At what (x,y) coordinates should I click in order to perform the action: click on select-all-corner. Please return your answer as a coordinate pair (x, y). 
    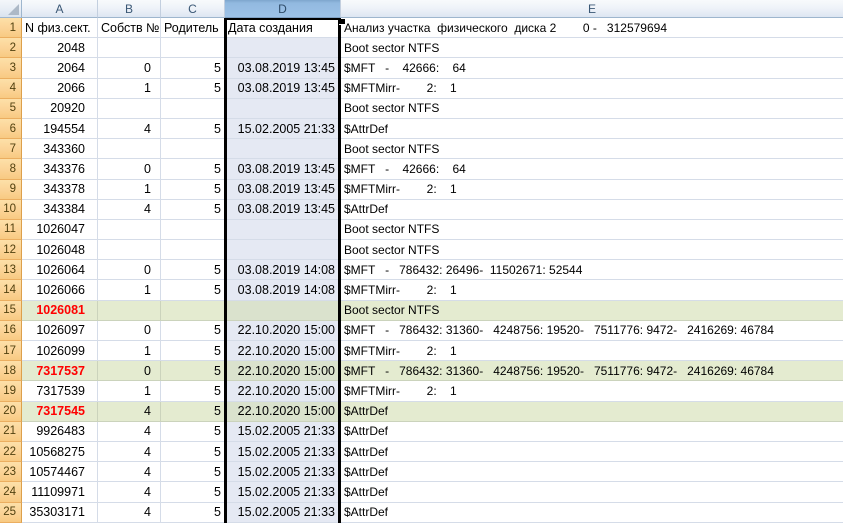
    Looking at the image, I should click on (11, 9).